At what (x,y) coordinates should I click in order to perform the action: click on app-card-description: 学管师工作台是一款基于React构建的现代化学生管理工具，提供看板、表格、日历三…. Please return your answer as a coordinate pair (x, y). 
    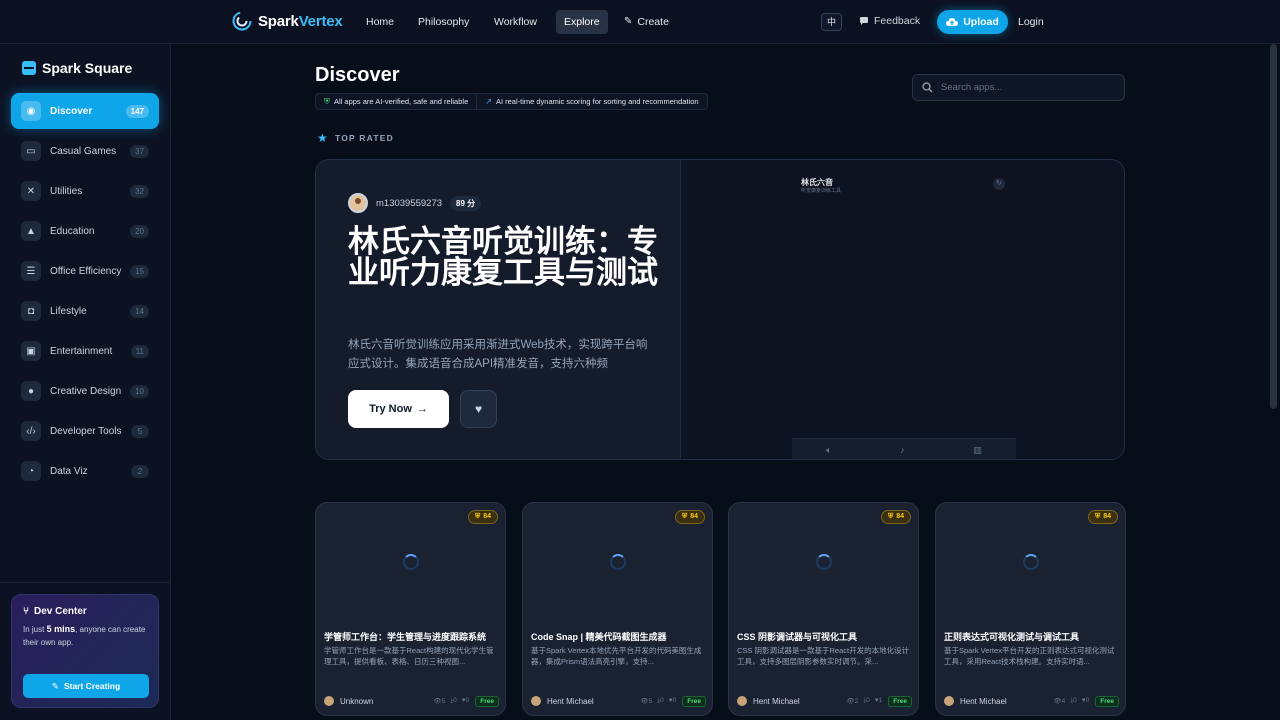
    Looking at the image, I should click on (409, 656).